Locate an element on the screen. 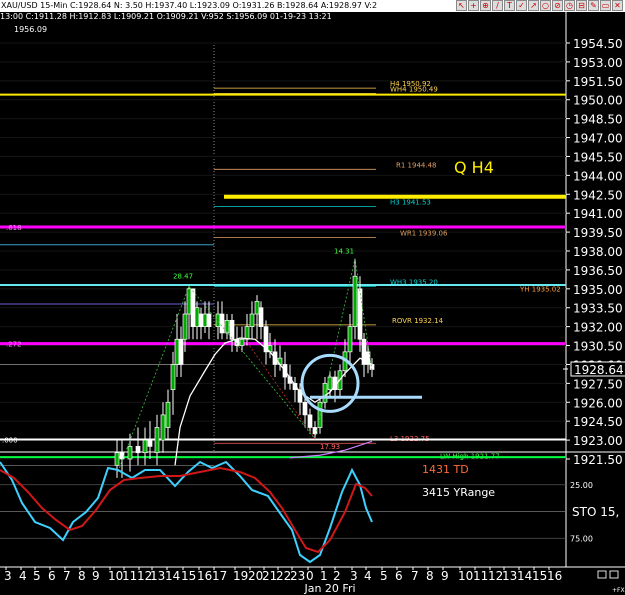 The height and width of the screenshot is (595, 625). pivot-level-label: ROVR 1932.14 is located at coordinates (418, 321).